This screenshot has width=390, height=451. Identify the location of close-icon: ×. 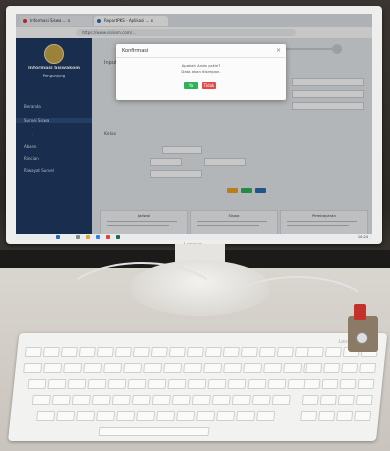
(278, 50).